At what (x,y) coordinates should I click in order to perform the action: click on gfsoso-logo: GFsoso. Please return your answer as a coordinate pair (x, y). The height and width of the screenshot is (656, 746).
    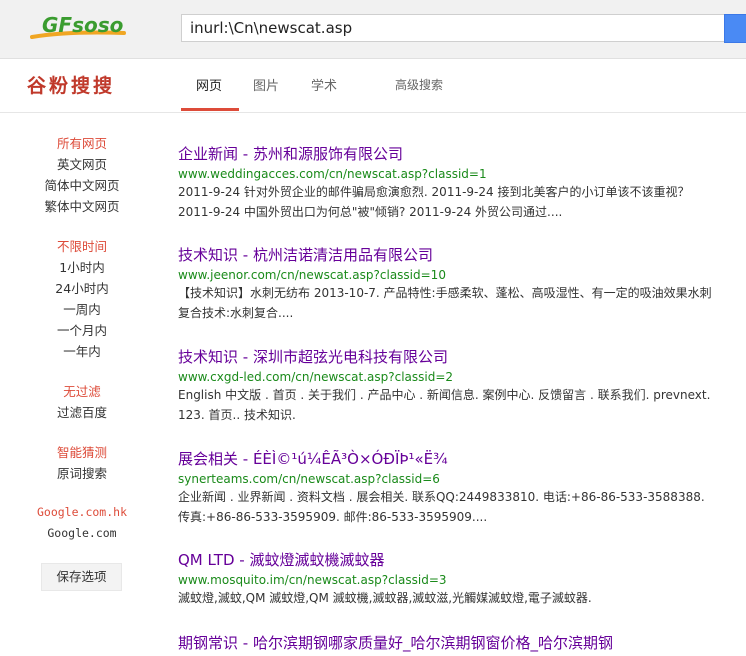
    Looking at the image, I should click on (84, 27).